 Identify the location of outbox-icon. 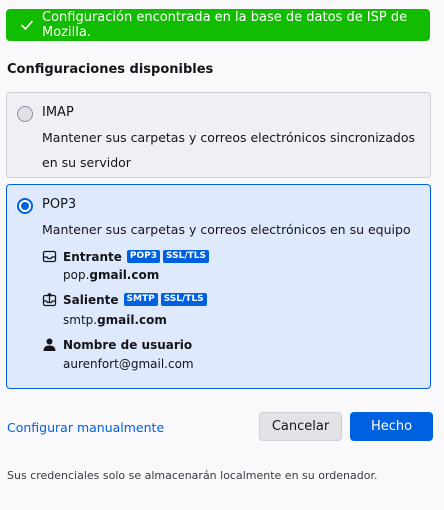
(49, 299).